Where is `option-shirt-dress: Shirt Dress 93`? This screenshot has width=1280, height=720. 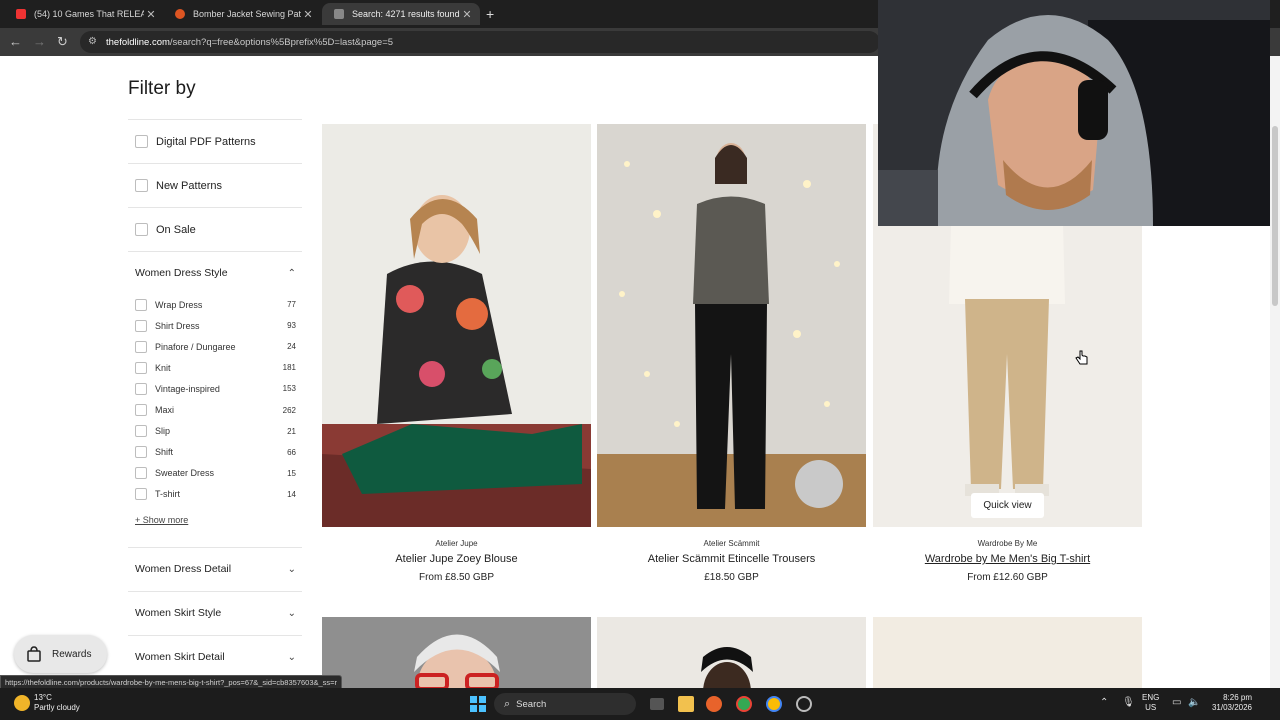 option-shirt-dress: Shirt Dress 93 is located at coordinates (215, 325).